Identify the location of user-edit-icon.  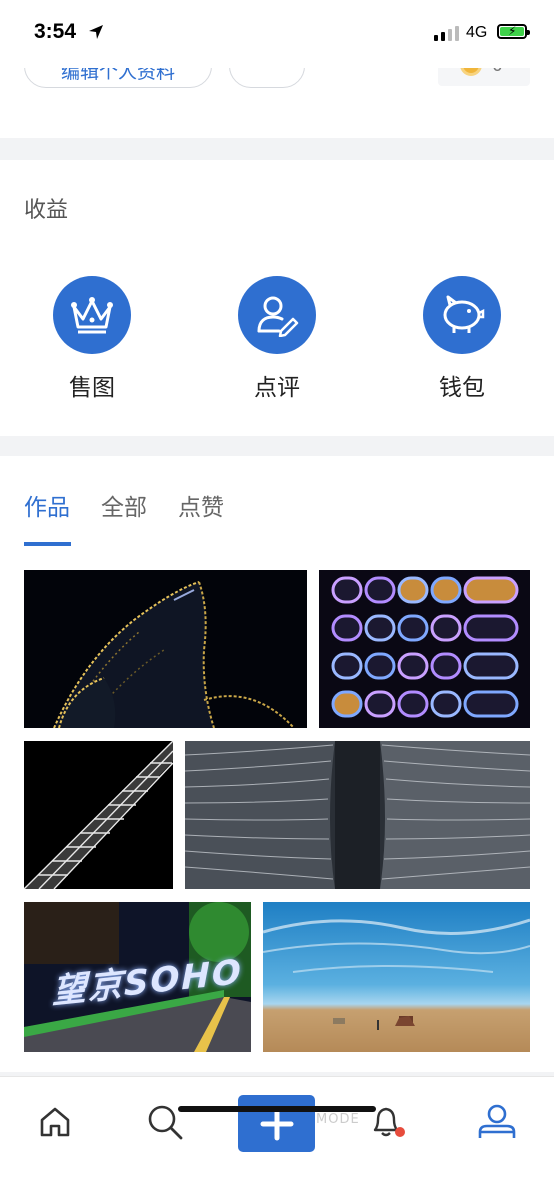
(277, 315).